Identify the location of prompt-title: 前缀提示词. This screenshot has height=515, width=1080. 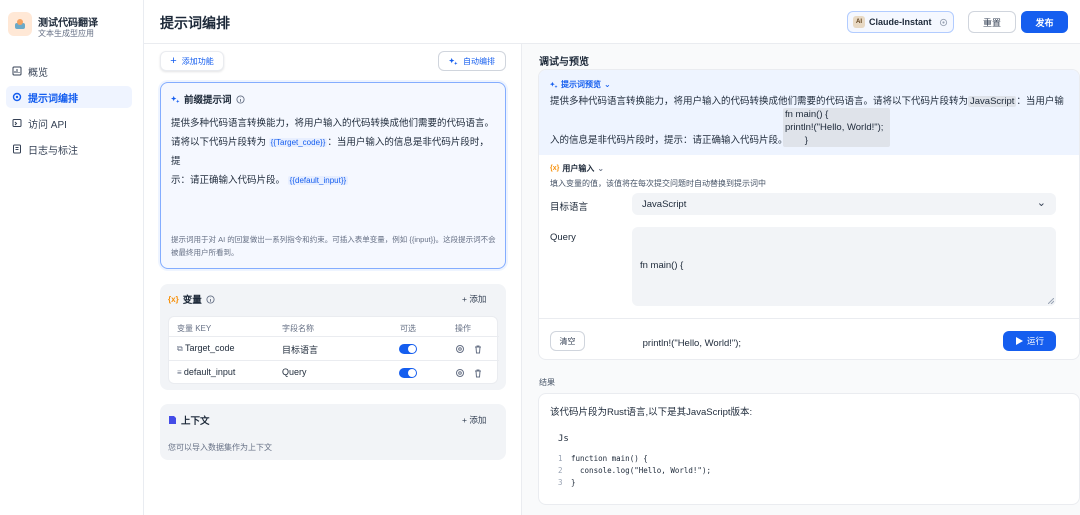
(208, 100).